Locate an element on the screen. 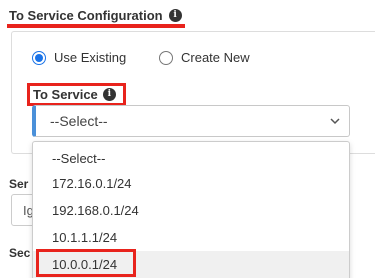  radio-create-new: Create New is located at coordinates (204, 57).